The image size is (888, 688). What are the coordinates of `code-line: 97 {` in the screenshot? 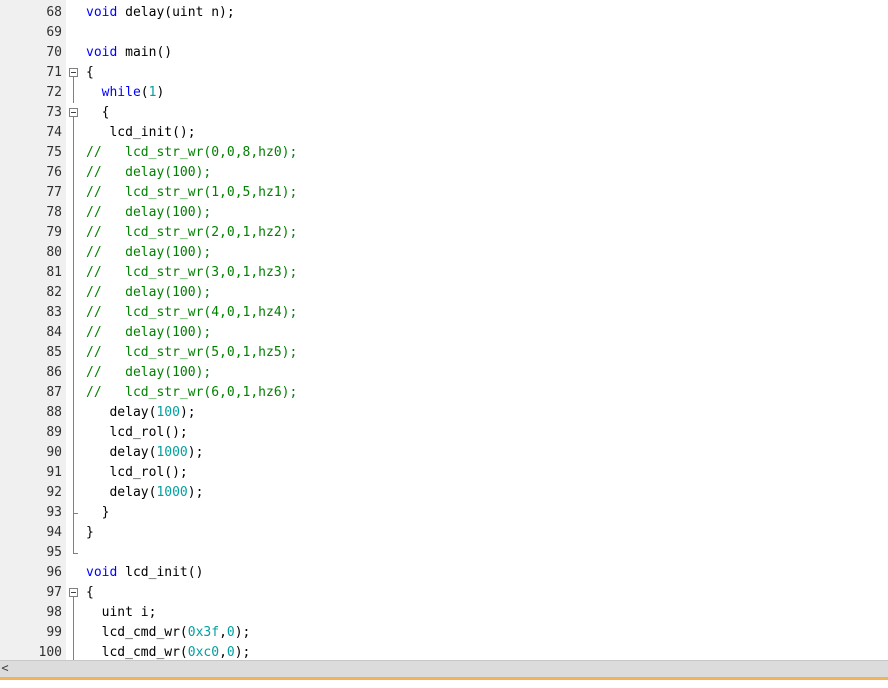 It's located at (444, 593).